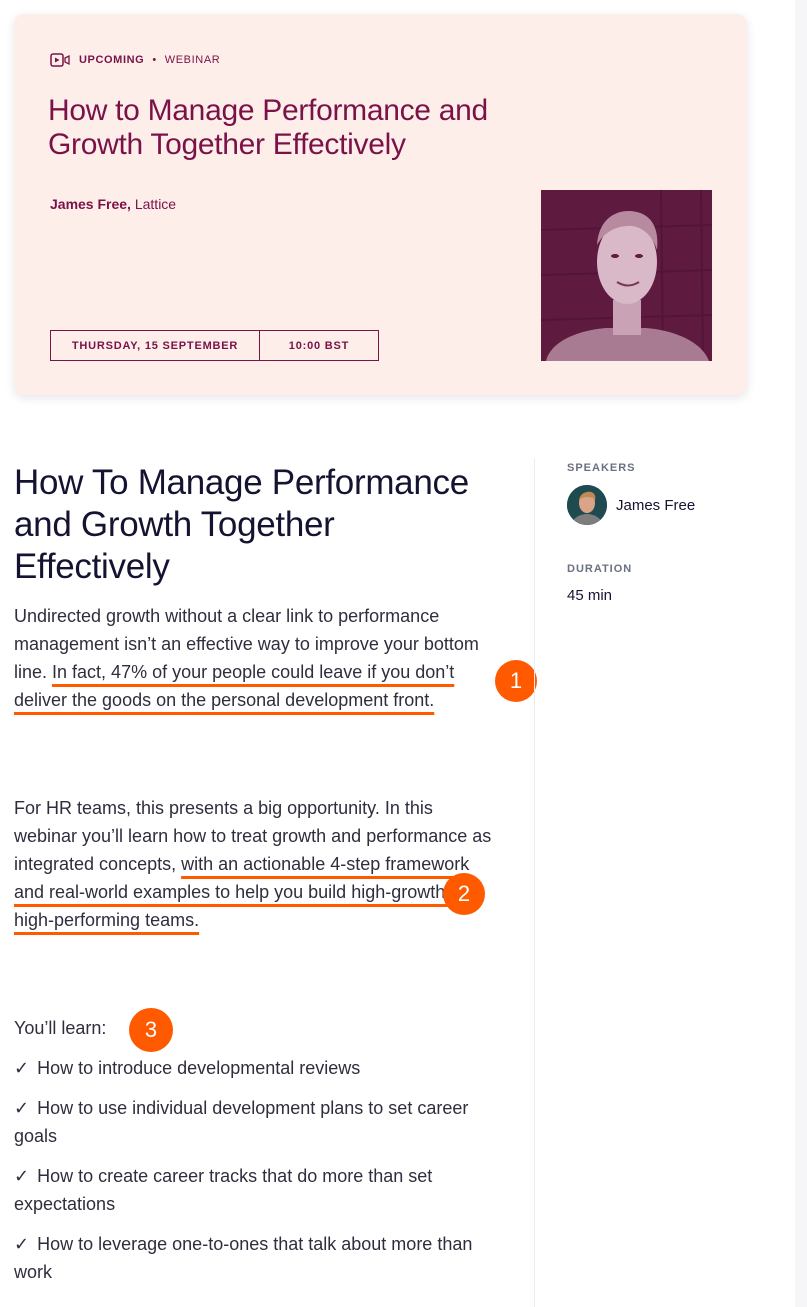 Image resolution: width=807 pixels, height=1307 pixels. I want to click on duration-label: DURATION, so click(600, 569).